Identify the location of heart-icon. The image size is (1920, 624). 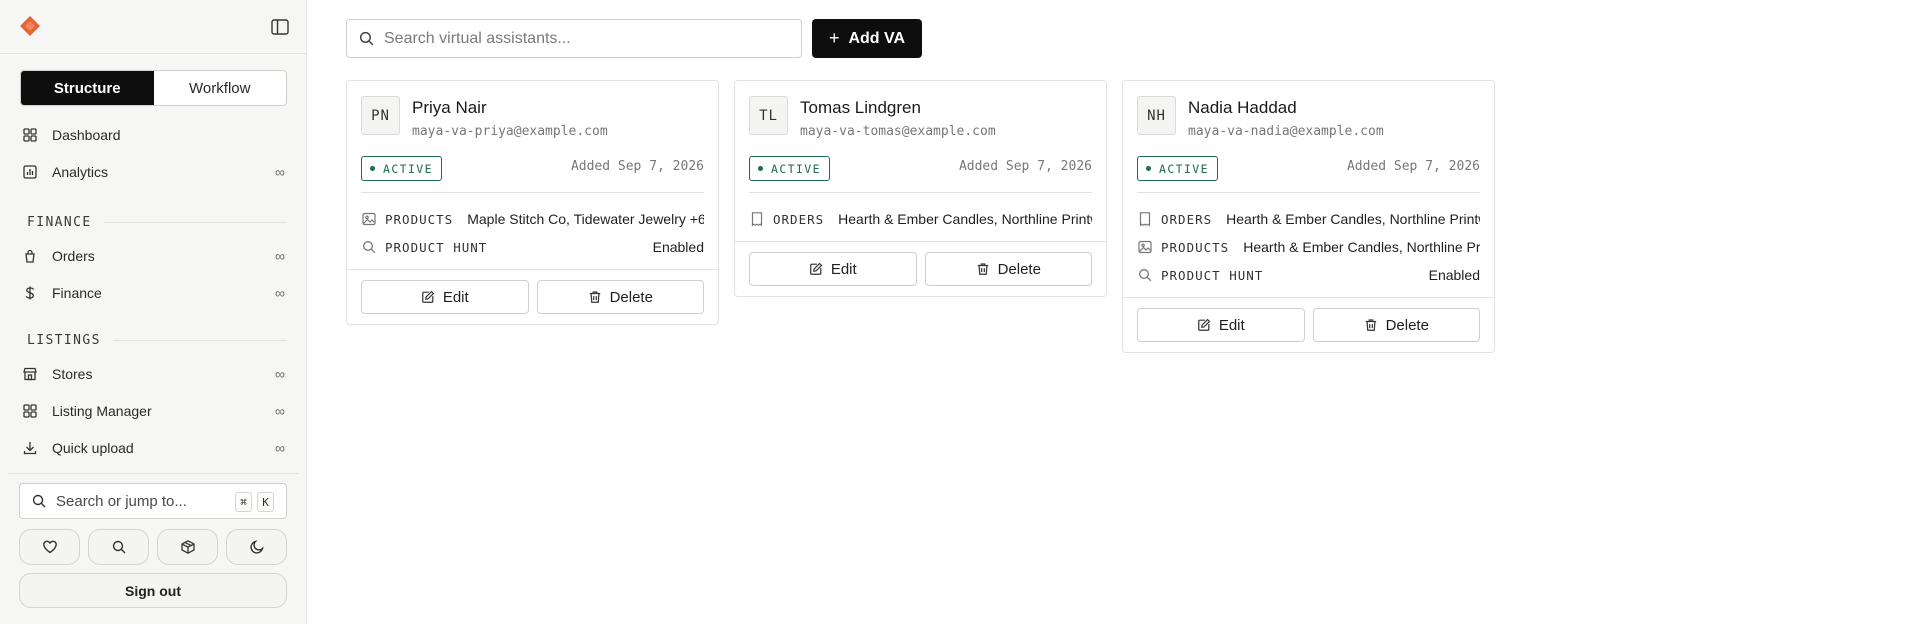
(49, 547).